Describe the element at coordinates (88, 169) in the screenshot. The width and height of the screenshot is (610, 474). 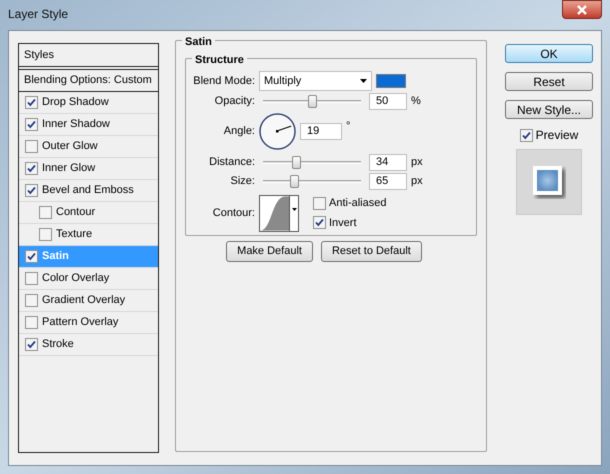
I see `list-item: Inner Glow` at that location.